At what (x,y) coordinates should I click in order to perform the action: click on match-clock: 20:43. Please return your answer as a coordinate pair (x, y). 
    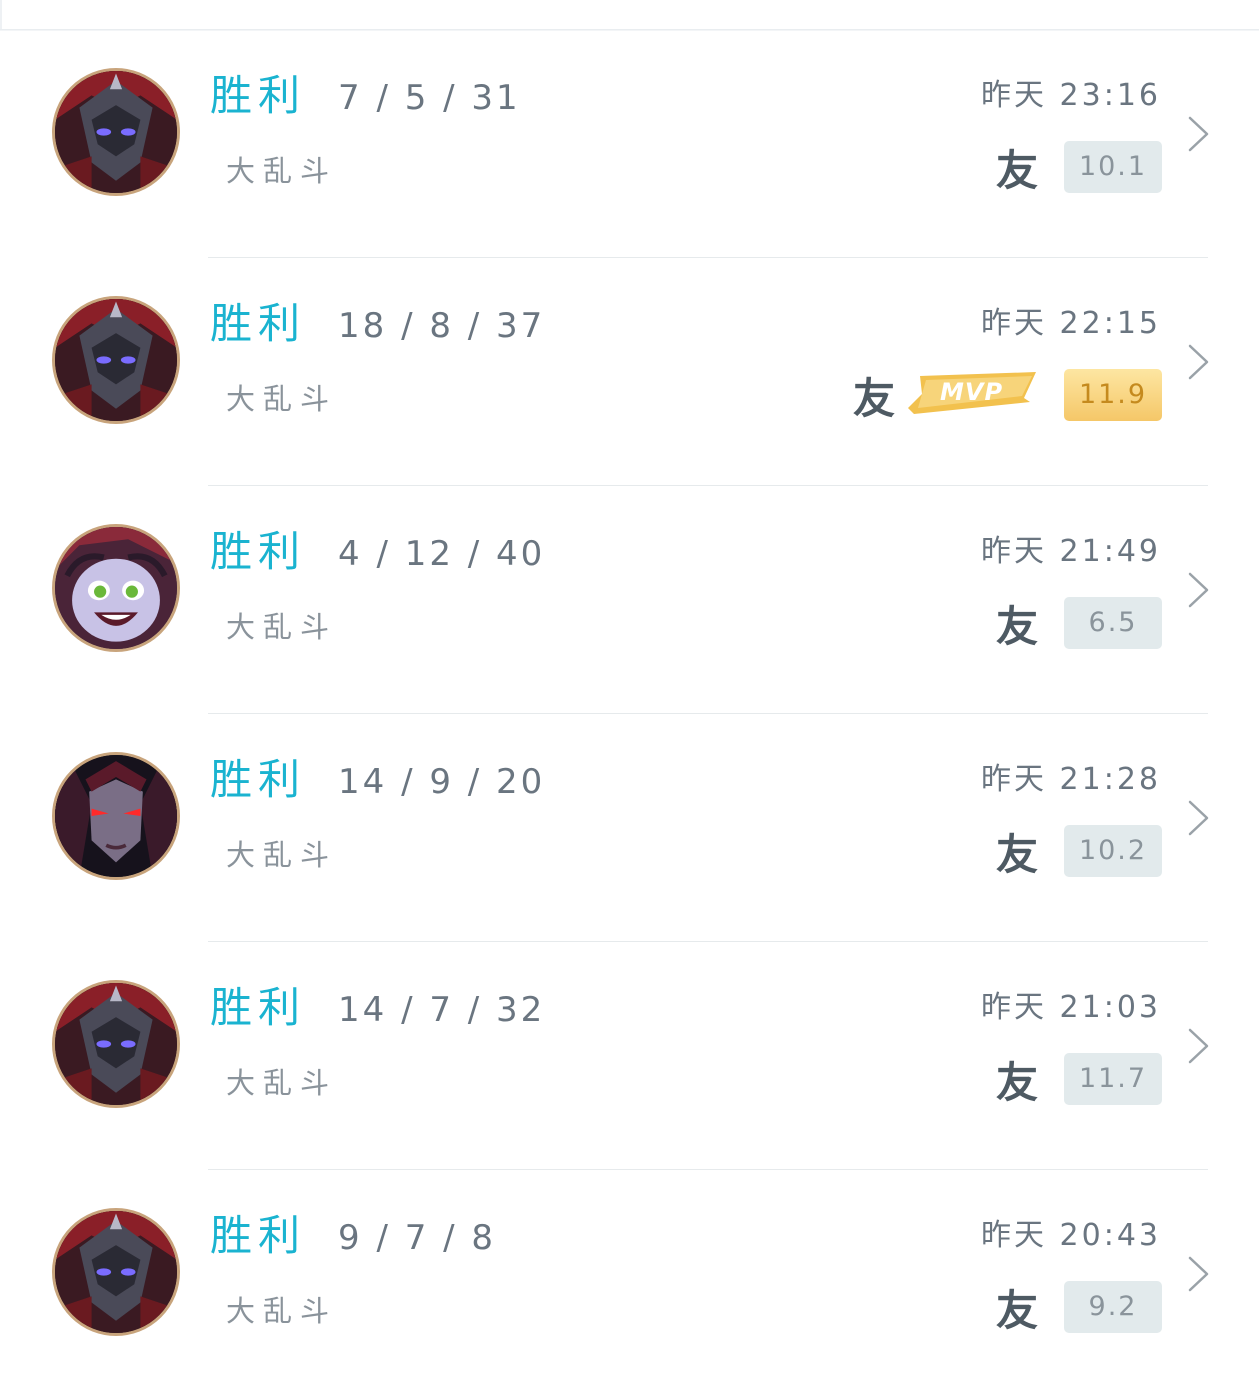
    Looking at the image, I should click on (1110, 1235).